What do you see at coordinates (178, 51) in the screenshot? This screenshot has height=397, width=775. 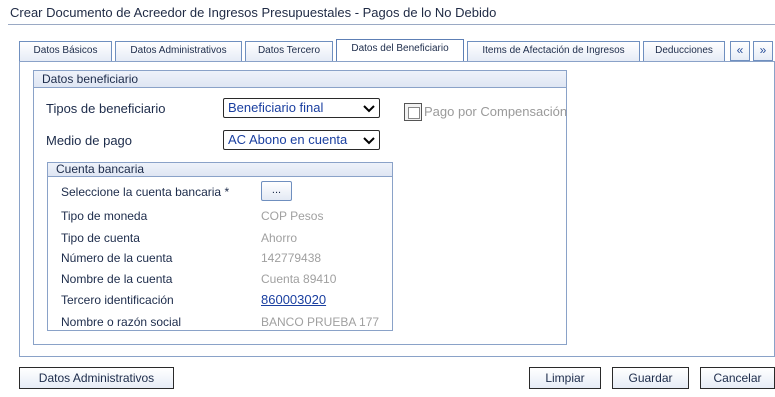 I see `tab-datos-administrativos: Datos Administrativos` at bounding box center [178, 51].